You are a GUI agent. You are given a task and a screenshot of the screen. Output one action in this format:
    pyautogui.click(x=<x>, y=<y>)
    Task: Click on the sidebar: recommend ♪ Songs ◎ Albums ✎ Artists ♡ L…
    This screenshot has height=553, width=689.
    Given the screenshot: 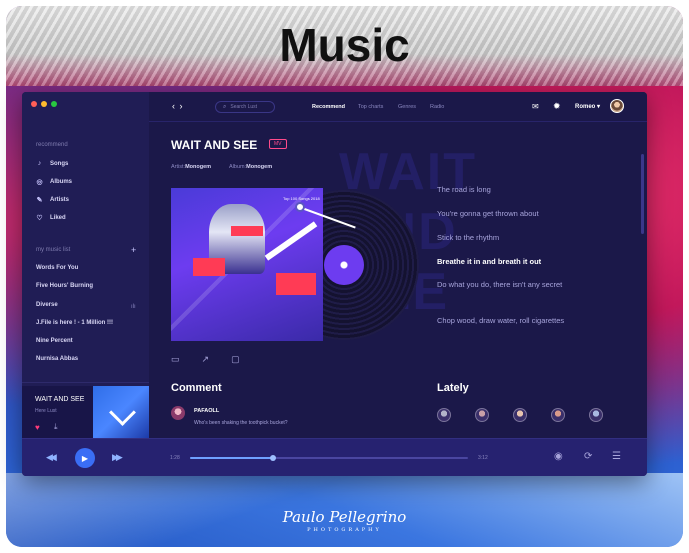 What is the action you would take?
    pyautogui.click(x=85, y=265)
    